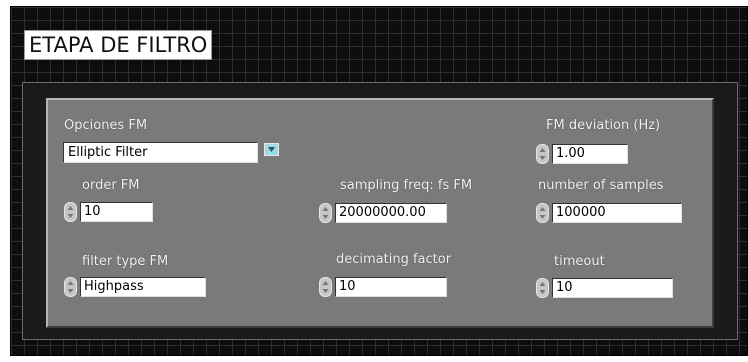  What do you see at coordinates (612, 288) in the screenshot?
I see `timeout-input: 10` at bounding box center [612, 288].